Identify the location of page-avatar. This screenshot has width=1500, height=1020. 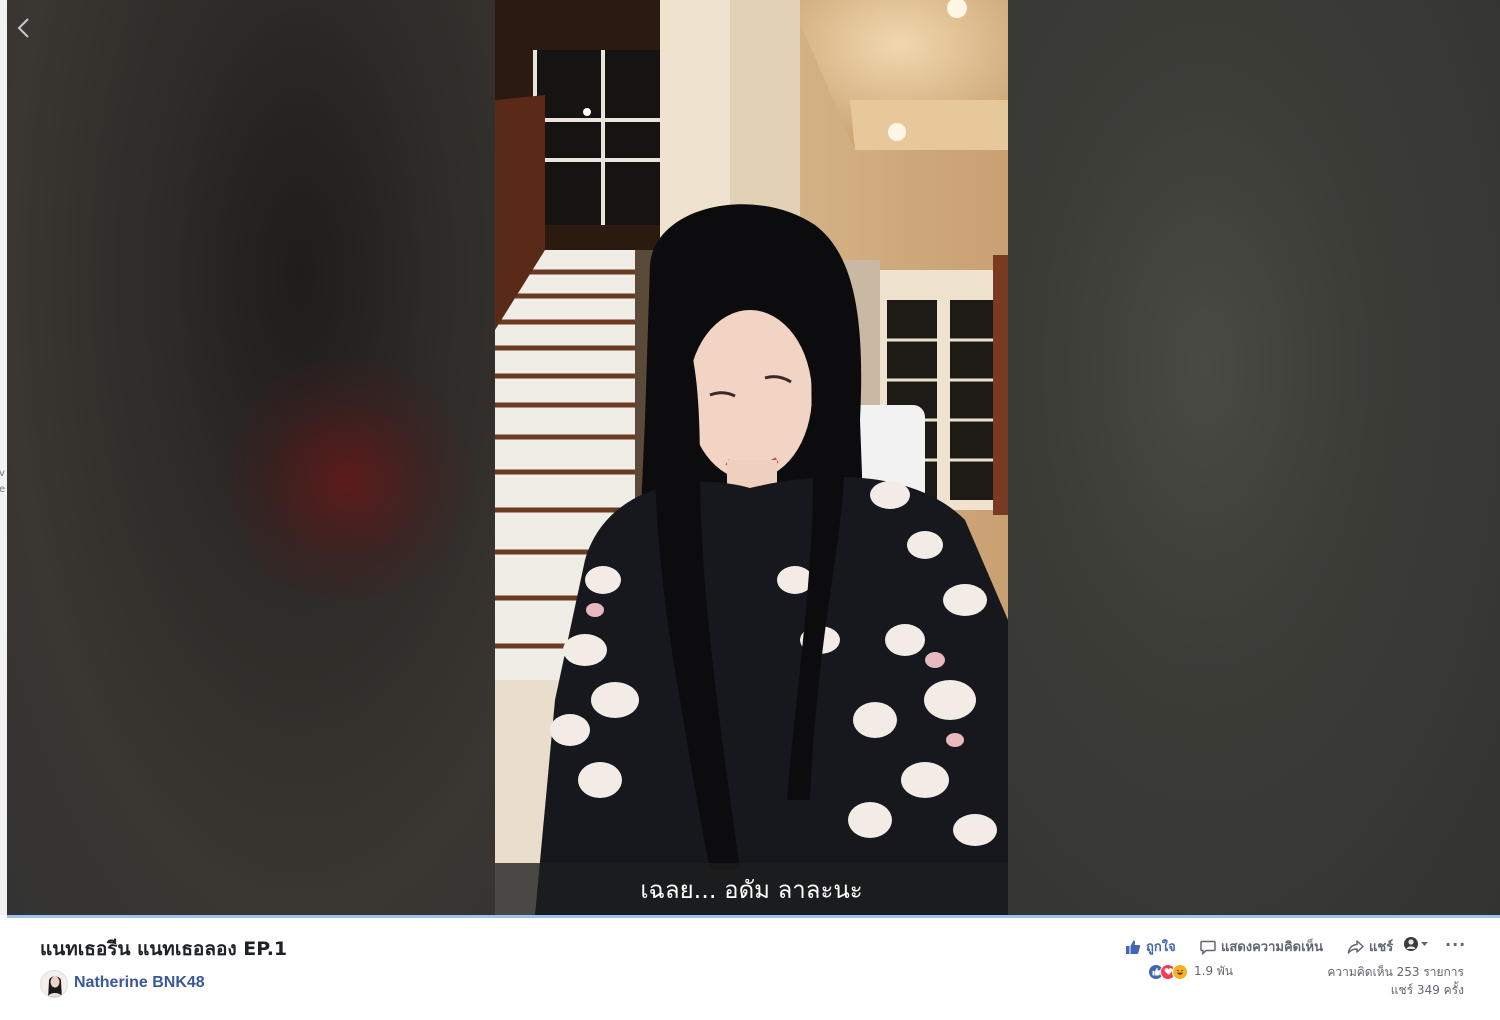
(54, 984).